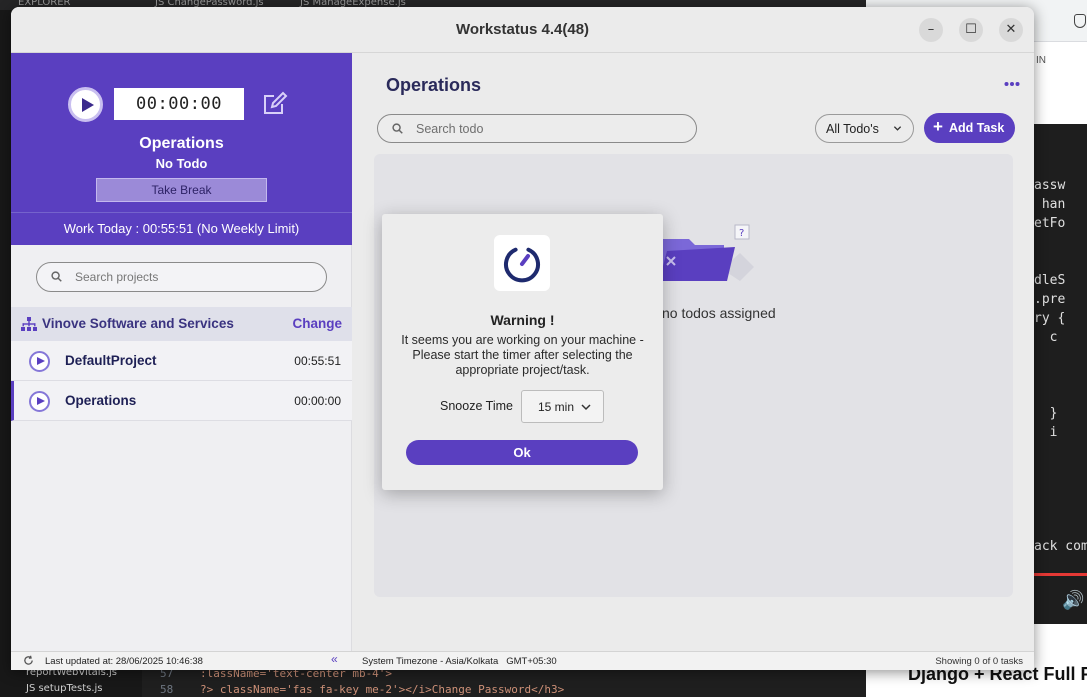  I want to click on project-name: Operations, so click(101, 400).